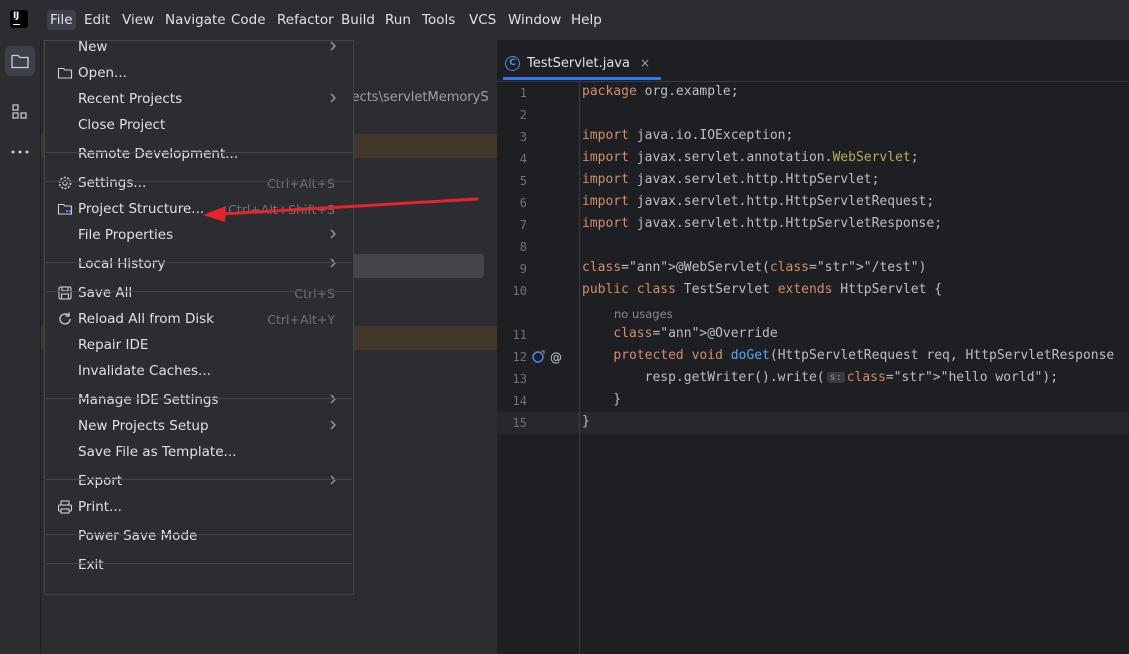 The height and width of the screenshot is (654, 1129). Describe the element at coordinates (20, 61) in the screenshot. I see `project-tool-button` at that location.